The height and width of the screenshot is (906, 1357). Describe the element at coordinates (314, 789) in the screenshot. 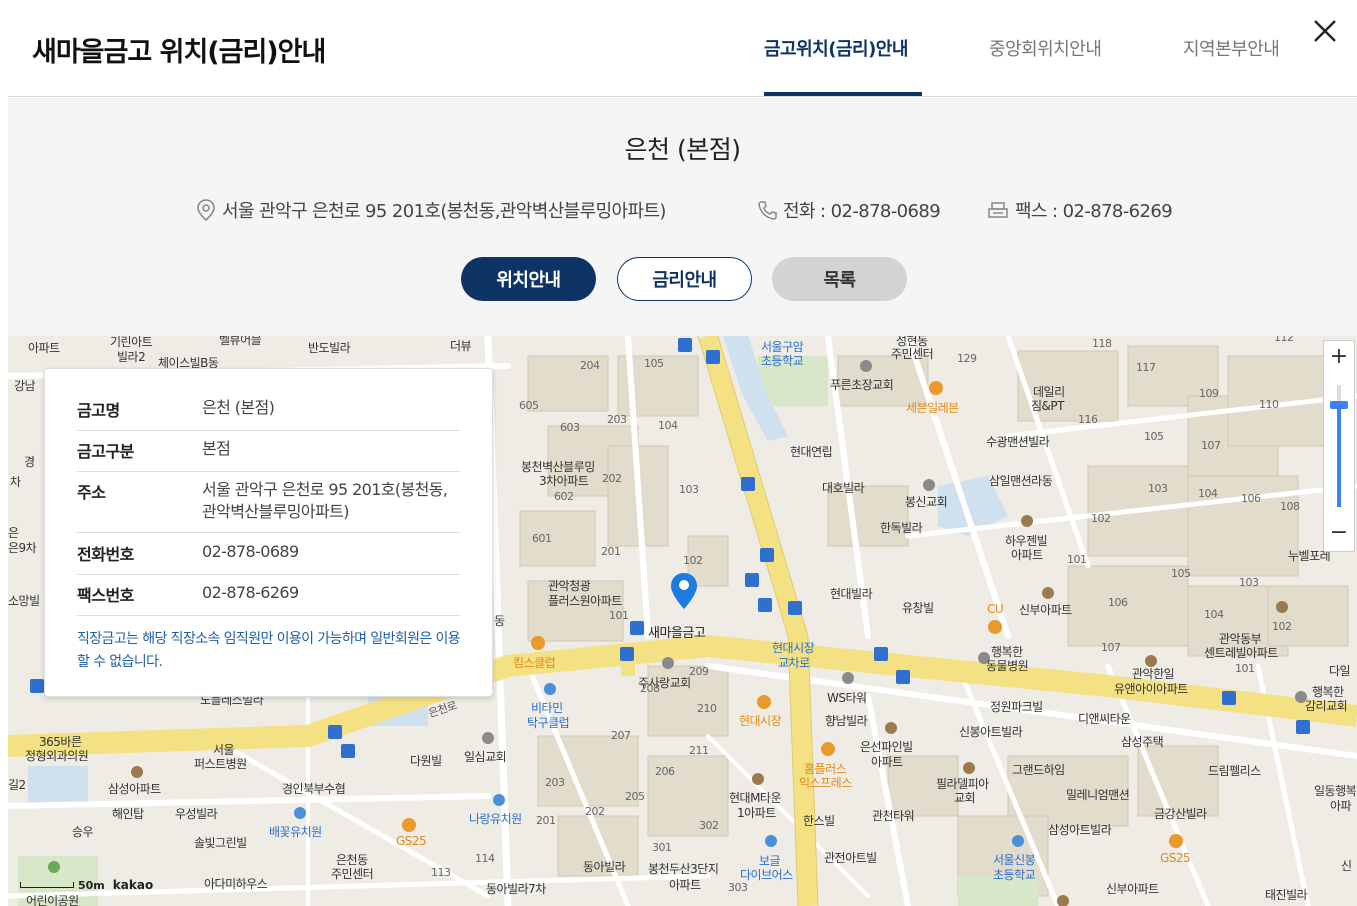

I see `map-label: 경인북부수협` at that location.